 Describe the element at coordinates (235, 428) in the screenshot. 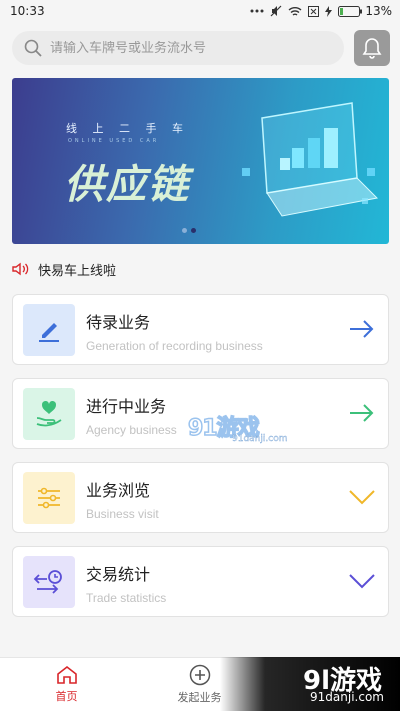

I see `watermark: 91游戏 91danji.com` at that location.